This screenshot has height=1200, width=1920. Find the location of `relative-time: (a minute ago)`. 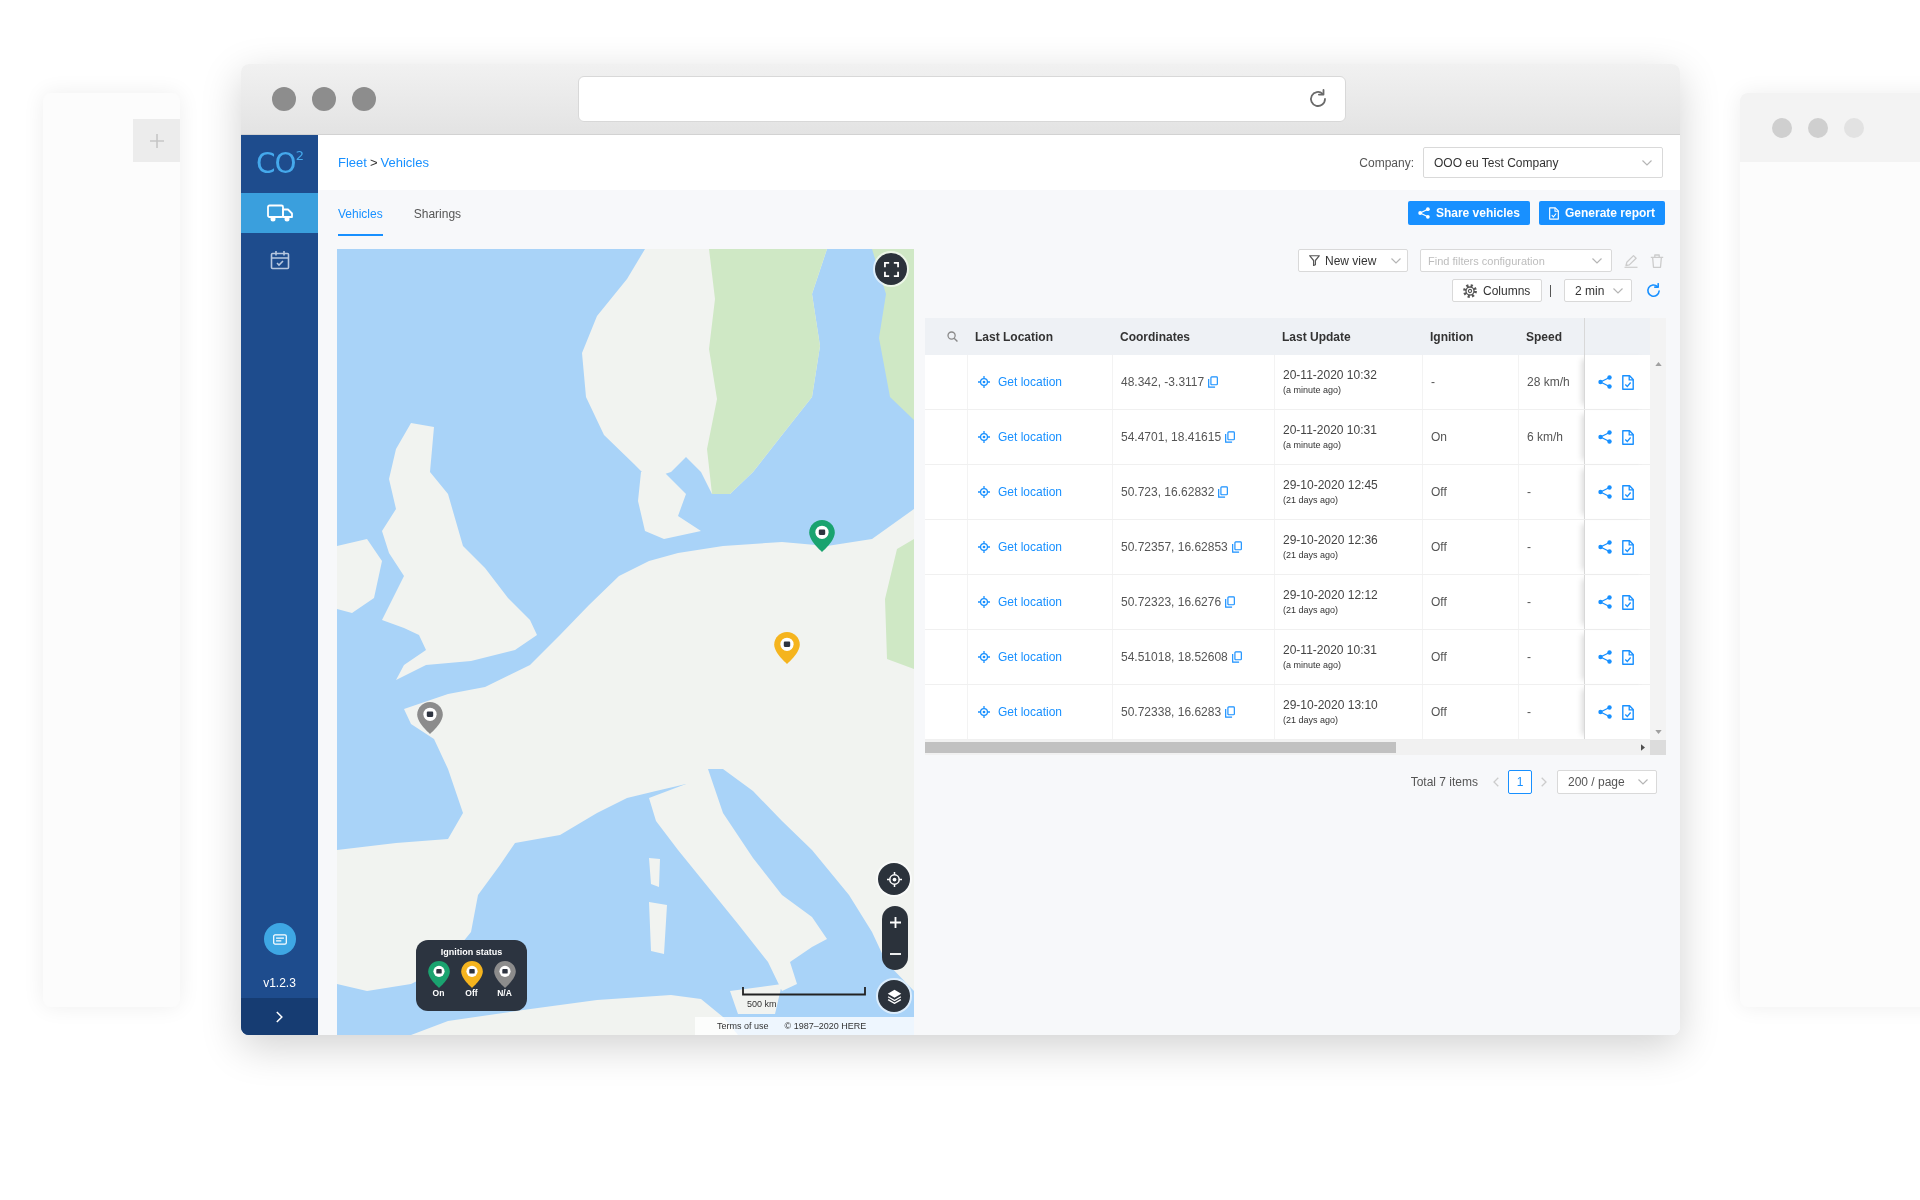

relative-time: (a minute ago) is located at coordinates (1312, 390).